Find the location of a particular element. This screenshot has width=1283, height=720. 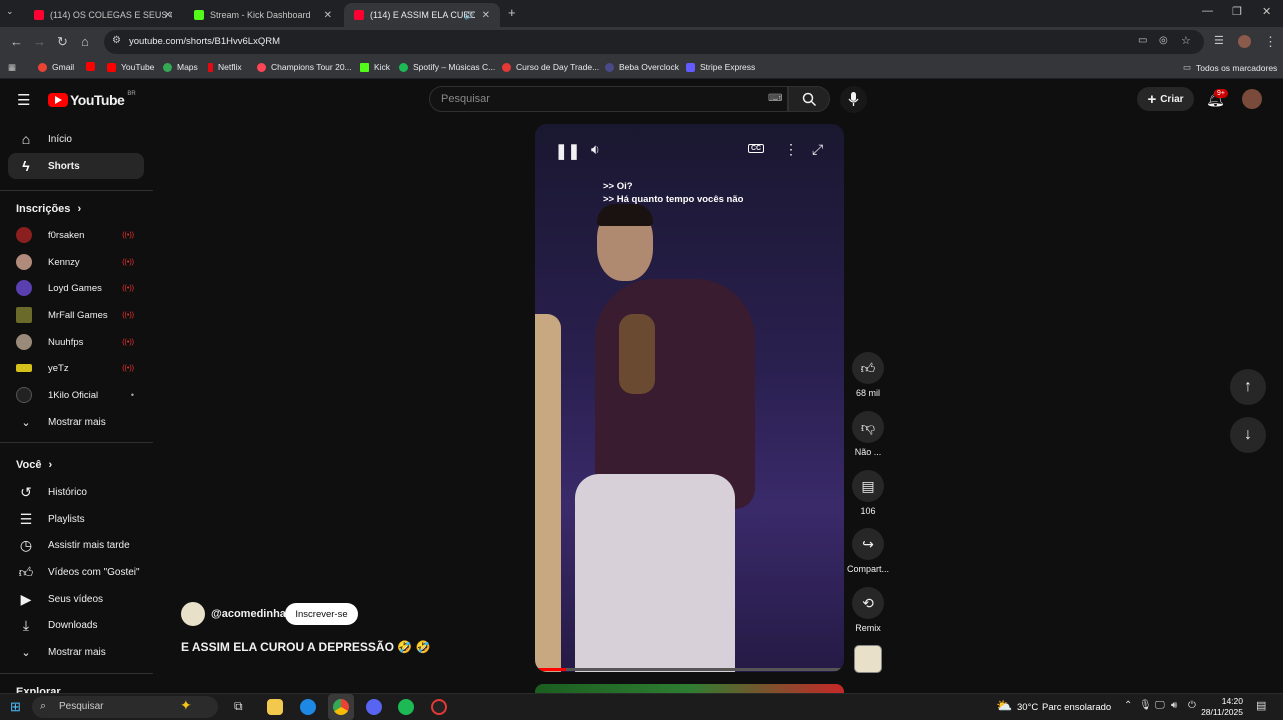

site-info-icon: ⚙ is located at coordinates (116, 40).